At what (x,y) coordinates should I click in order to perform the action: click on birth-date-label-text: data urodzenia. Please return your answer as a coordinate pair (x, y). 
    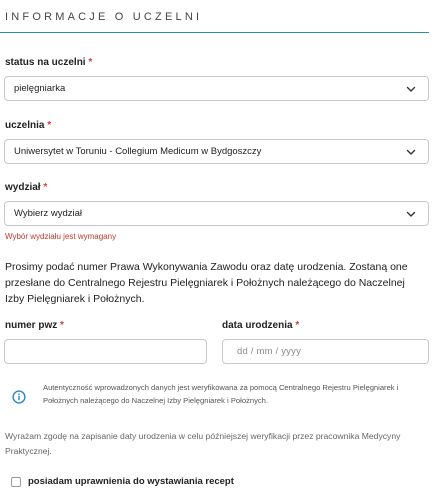
    Looking at the image, I should click on (257, 325).